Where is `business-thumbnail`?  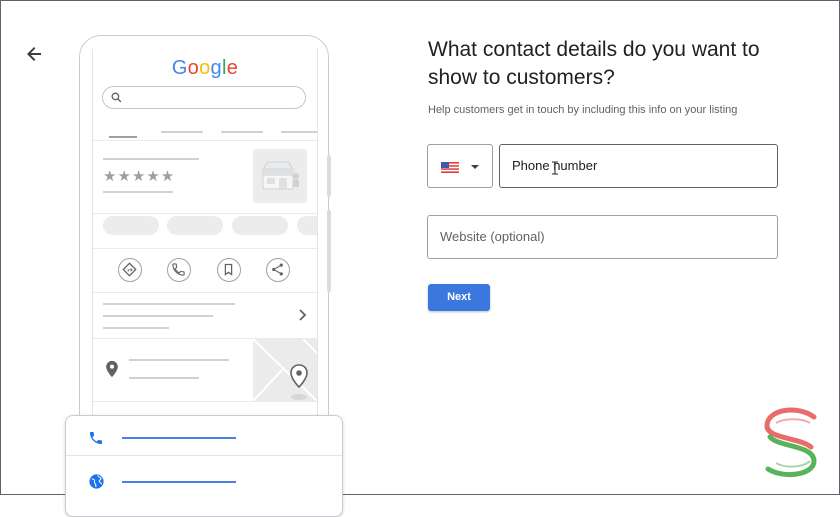
business-thumbnail is located at coordinates (280, 176).